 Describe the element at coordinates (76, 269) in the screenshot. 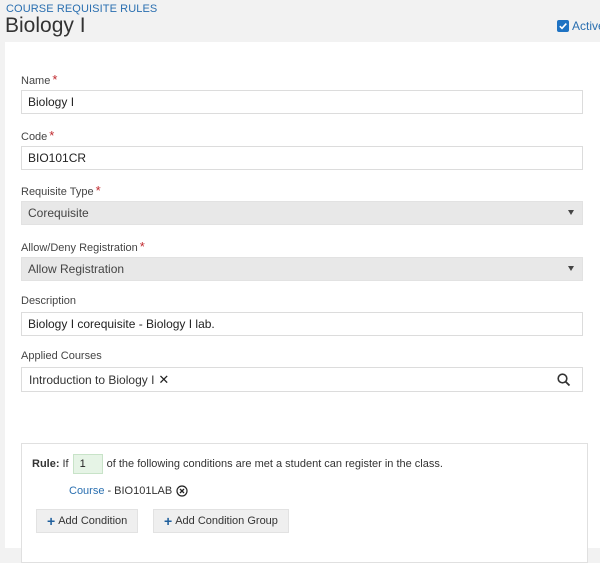

I see `allow-deny-value: Allow Registration` at that location.